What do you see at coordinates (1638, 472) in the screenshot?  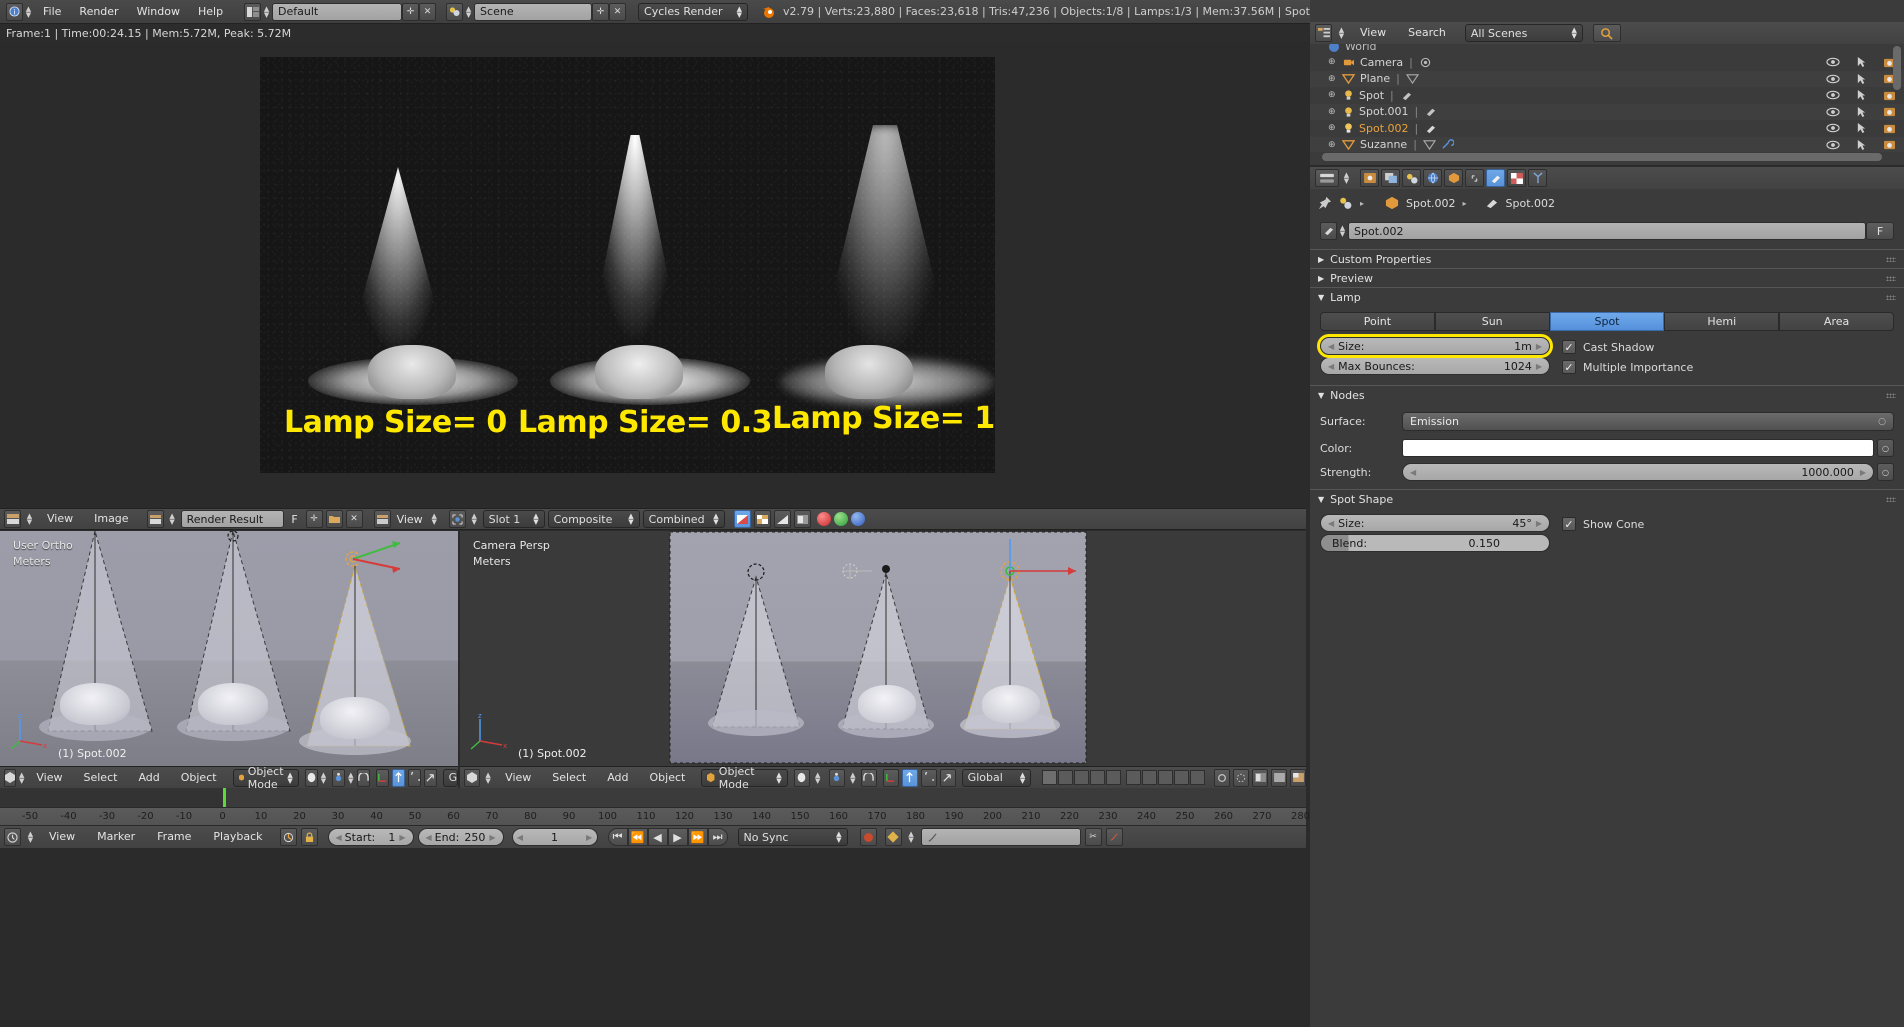 I see `strength-field: ◀ 1000.000 ▶` at bounding box center [1638, 472].